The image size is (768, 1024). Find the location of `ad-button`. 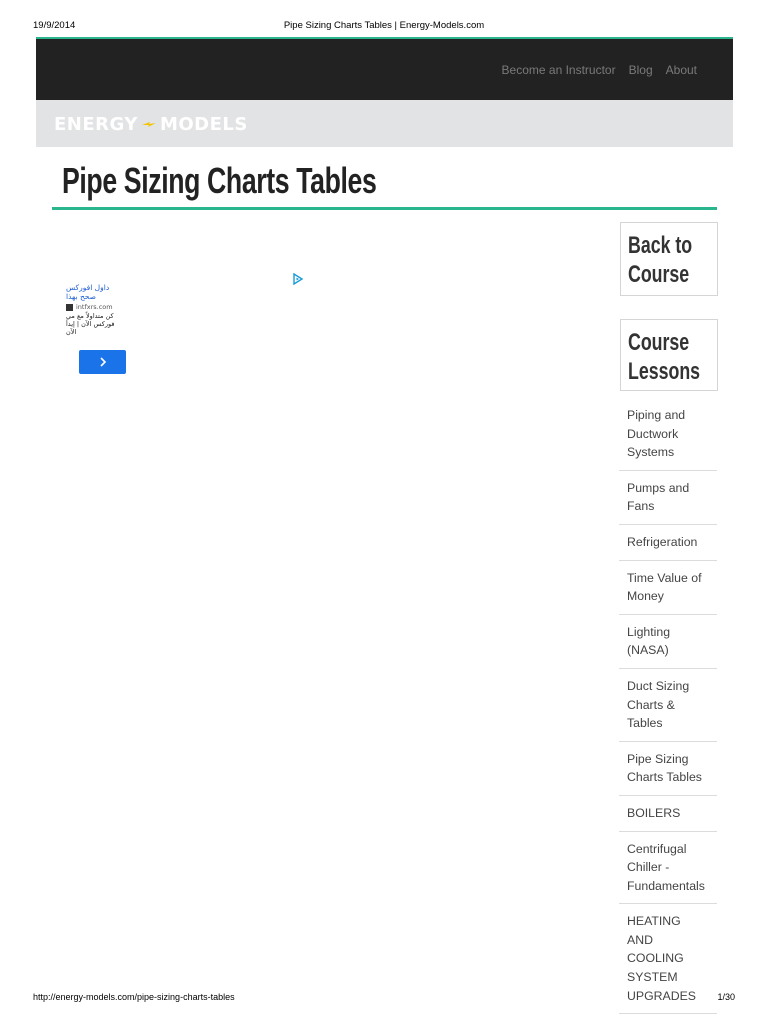

ad-button is located at coordinates (102, 362).